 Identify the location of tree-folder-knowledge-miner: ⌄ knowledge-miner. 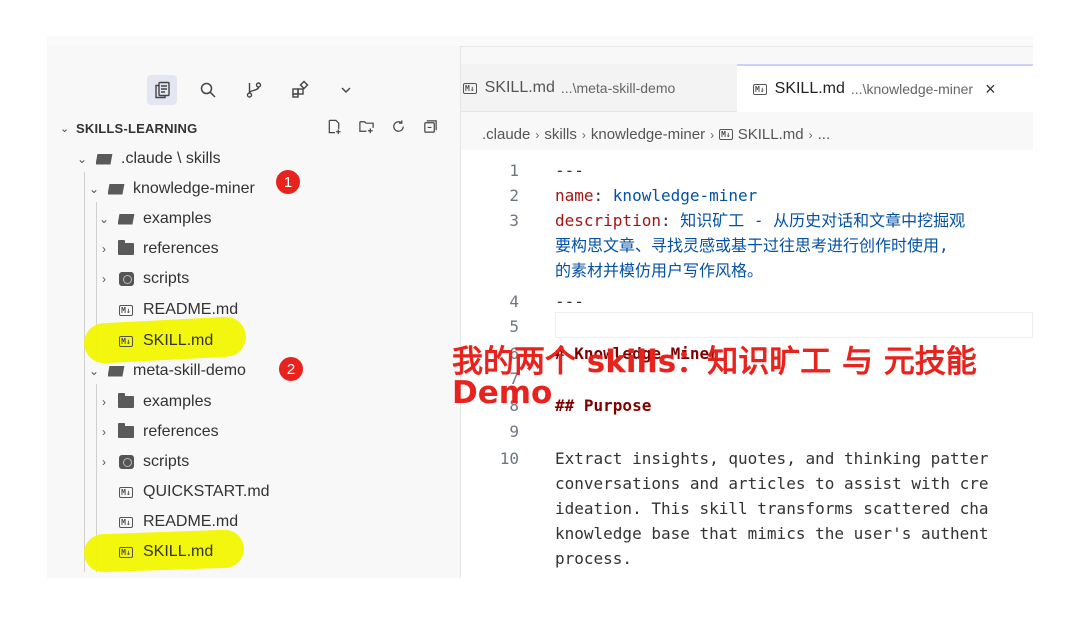
(171, 189).